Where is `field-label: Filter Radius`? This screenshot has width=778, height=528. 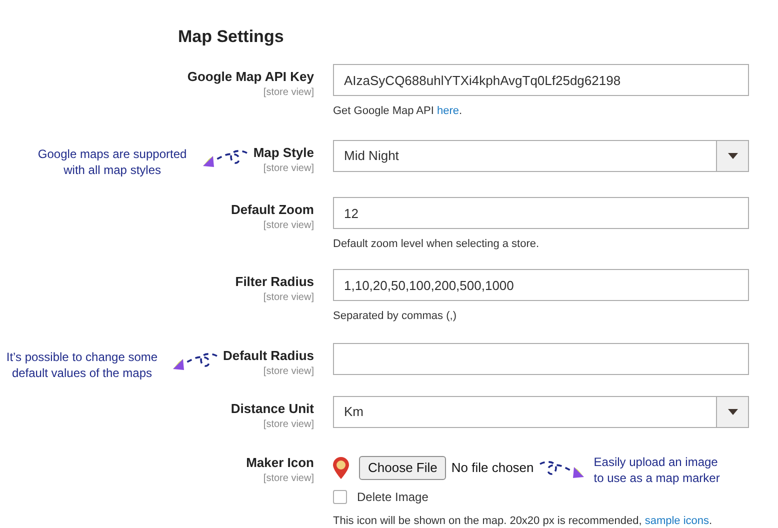 field-label: Filter Radius is located at coordinates (274, 282).